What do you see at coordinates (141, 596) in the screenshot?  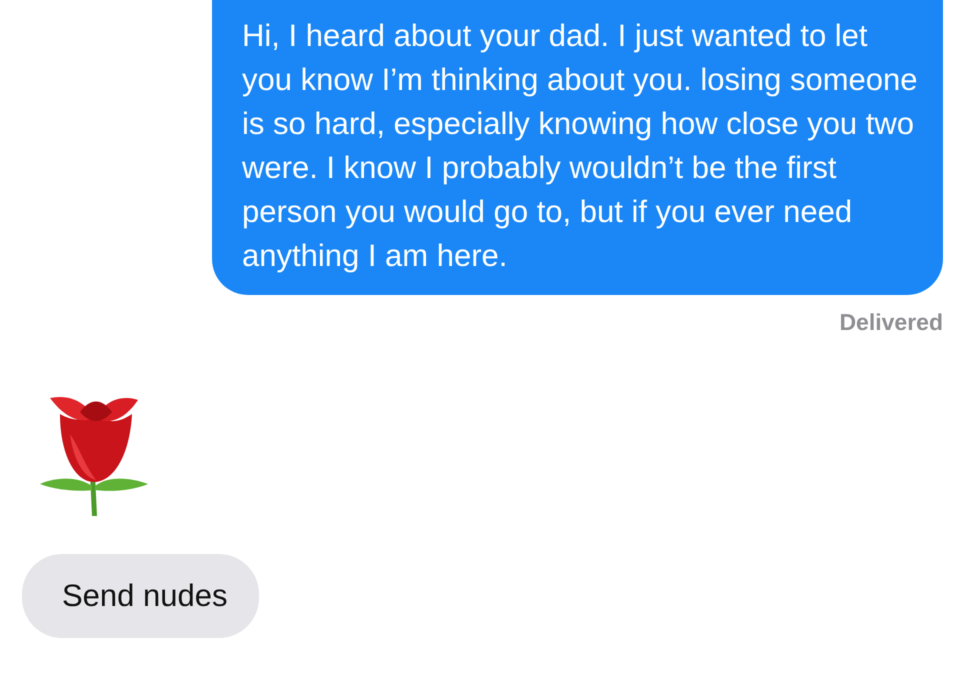 I see `message-bubble: Send nudes` at bounding box center [141, 596].